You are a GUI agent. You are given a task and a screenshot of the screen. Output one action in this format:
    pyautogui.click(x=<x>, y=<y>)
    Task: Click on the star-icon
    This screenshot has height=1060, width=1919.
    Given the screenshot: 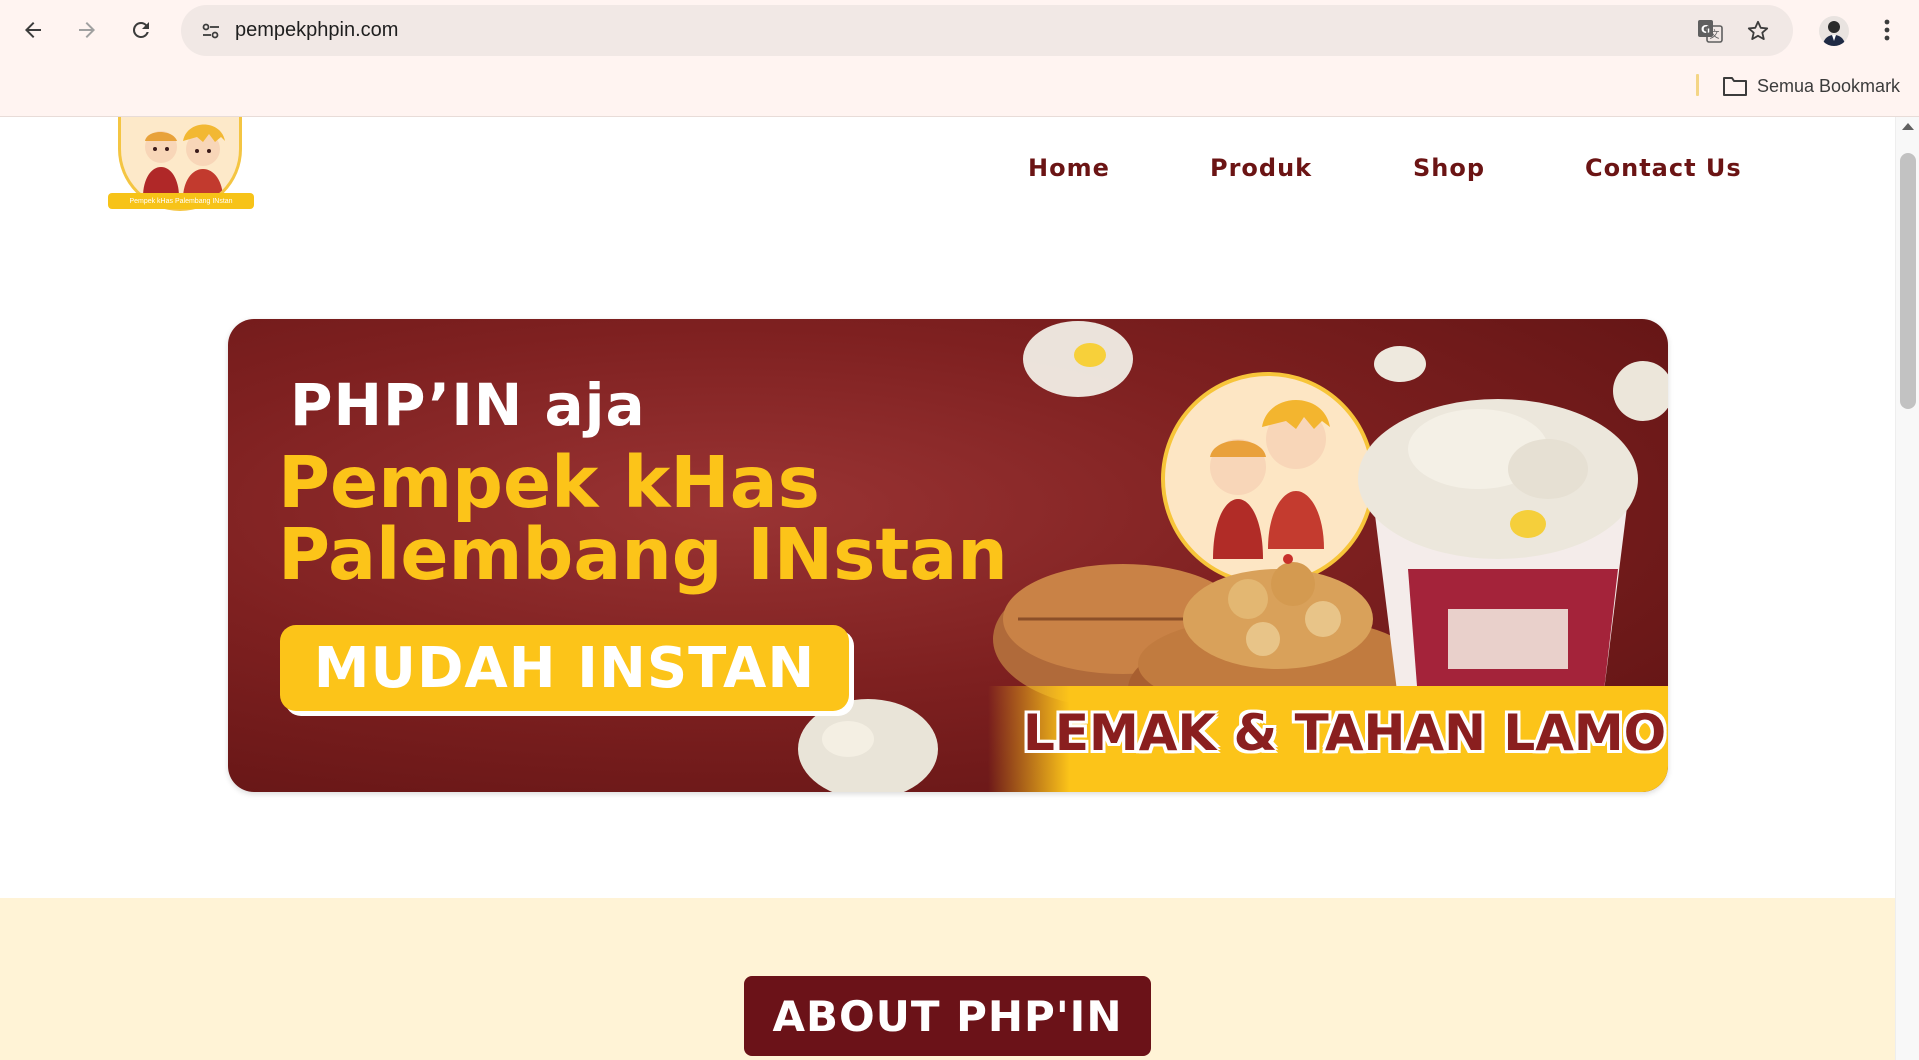 What is the action you would take?
    pyautogui.click(x=1758, y=30)
    